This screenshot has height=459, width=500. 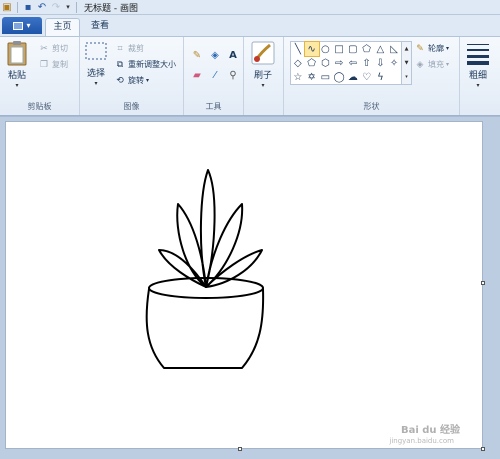 I want to click on size-group: 粗细 ▾, so click(x=480, y=76).